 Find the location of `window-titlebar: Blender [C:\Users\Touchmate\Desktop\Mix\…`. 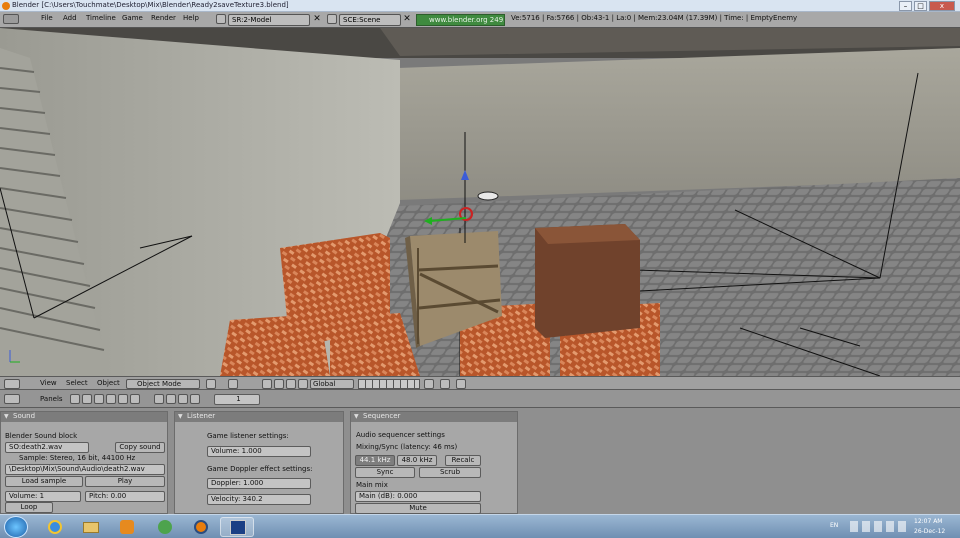

window-titlebar: Blender [C:\Users\Touchmate\Desktop\Mix\… is located at coordinates (480, 6).